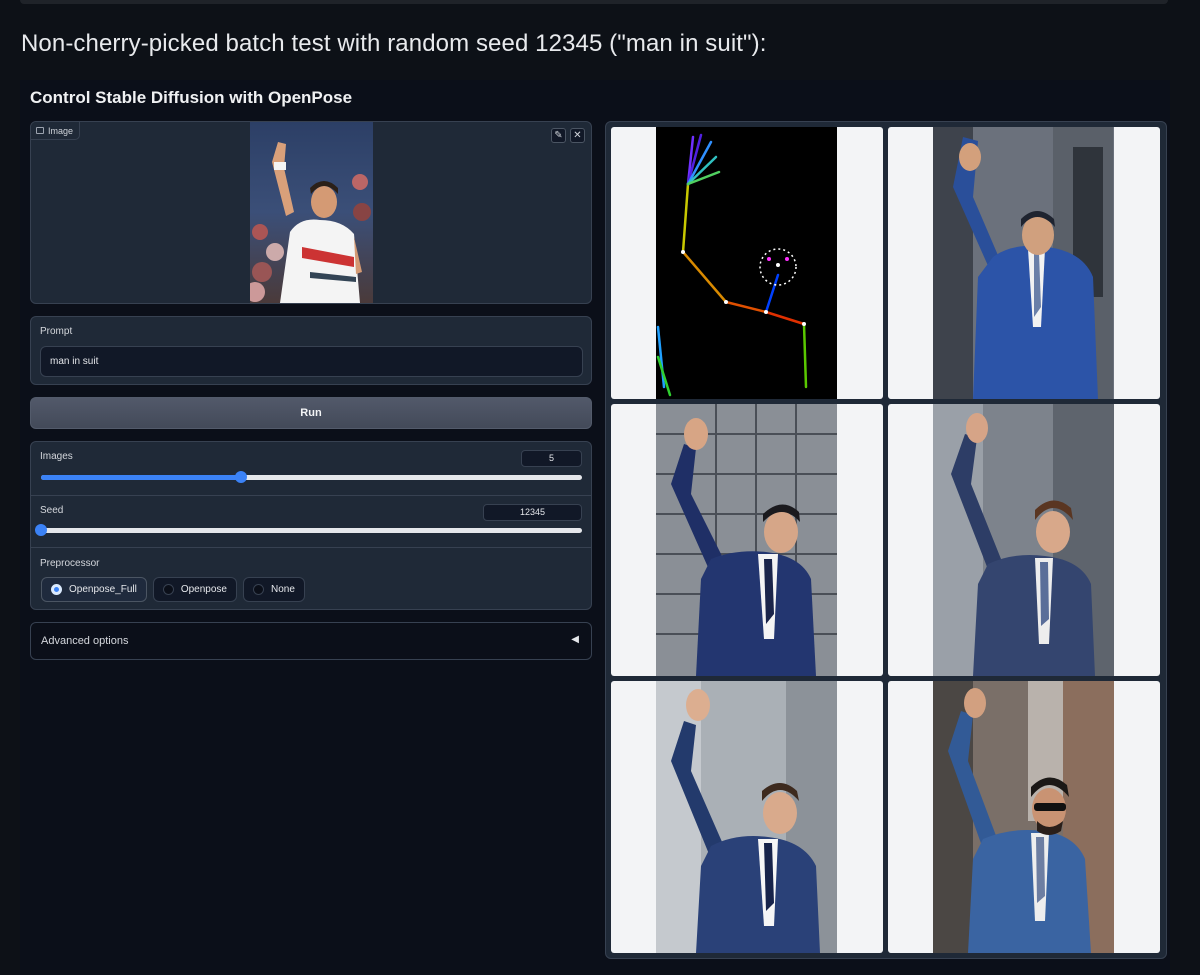 This screenshot has width=1200, height=975. I want to click on radio-openpose-full: Openpose_Full, so click(94, 589).